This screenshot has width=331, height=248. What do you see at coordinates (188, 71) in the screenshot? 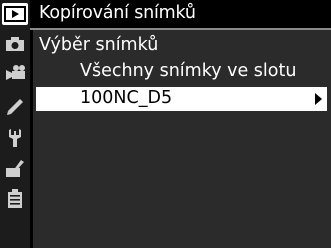
I see `menu-item-label: Všechny snímky ve slotu` at bounding box center [188, 71].